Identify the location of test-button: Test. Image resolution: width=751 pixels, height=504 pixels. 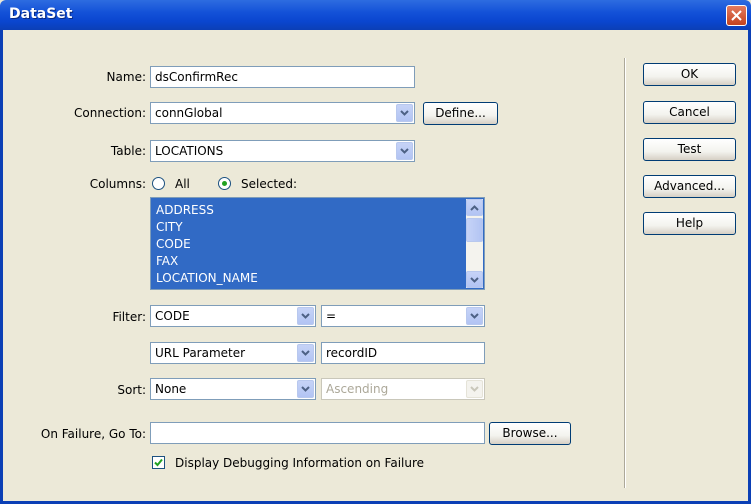
(689, 149).